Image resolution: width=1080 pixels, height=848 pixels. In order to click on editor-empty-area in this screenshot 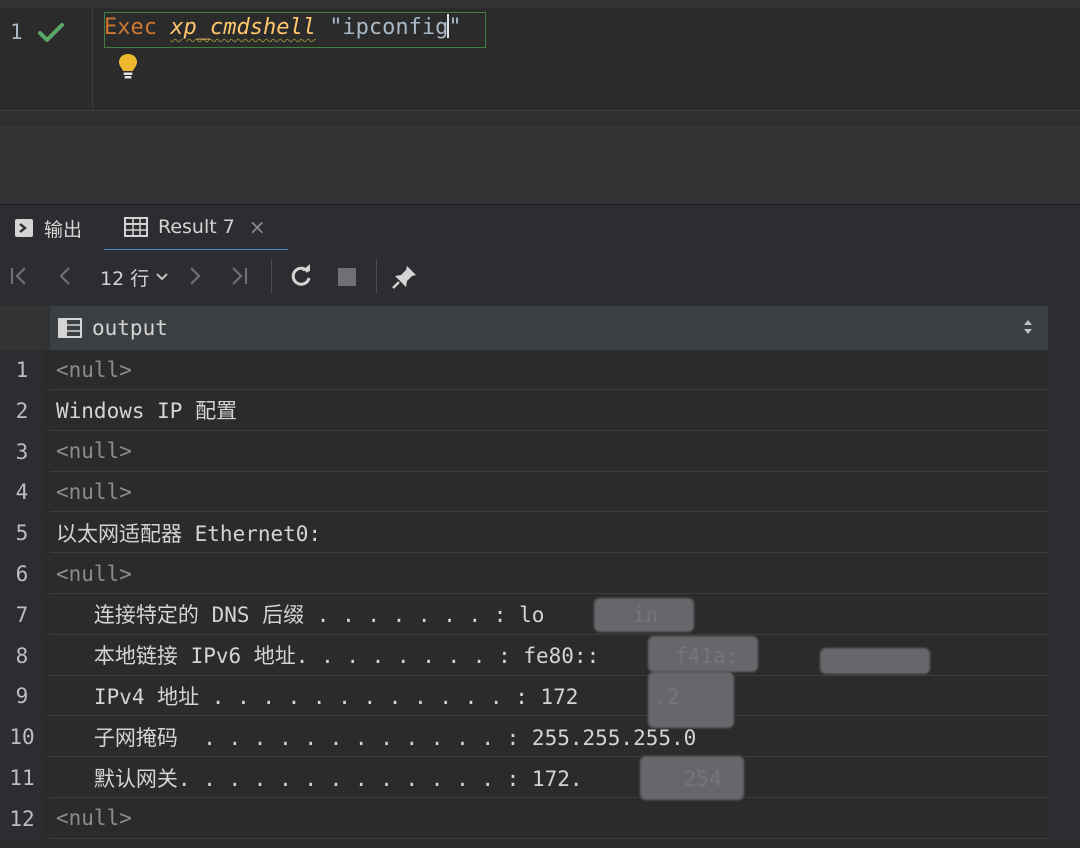, I will do `click(540, 165)`.